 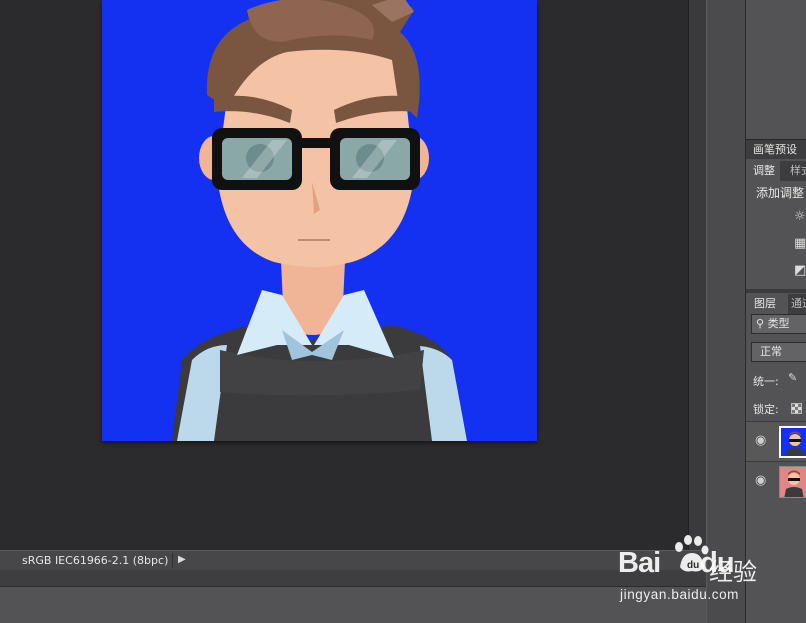 I want to click on add-adjustment-label: 添加调整, so click(x=780, y=193).